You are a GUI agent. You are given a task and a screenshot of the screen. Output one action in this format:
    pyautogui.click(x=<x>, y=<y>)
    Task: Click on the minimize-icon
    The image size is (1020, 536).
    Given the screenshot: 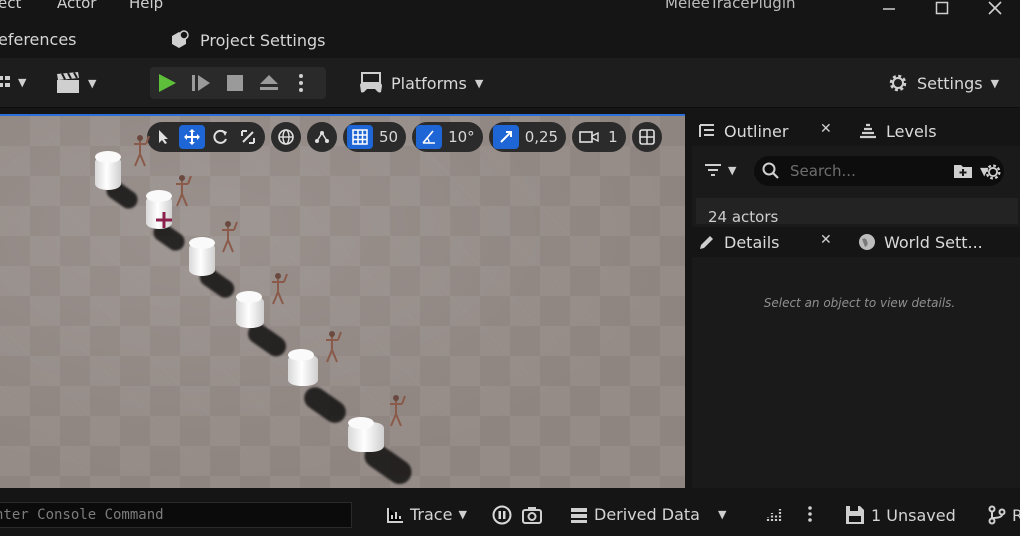 What is the action you would take?
    pyautogui.click(x=889, y=9)
    